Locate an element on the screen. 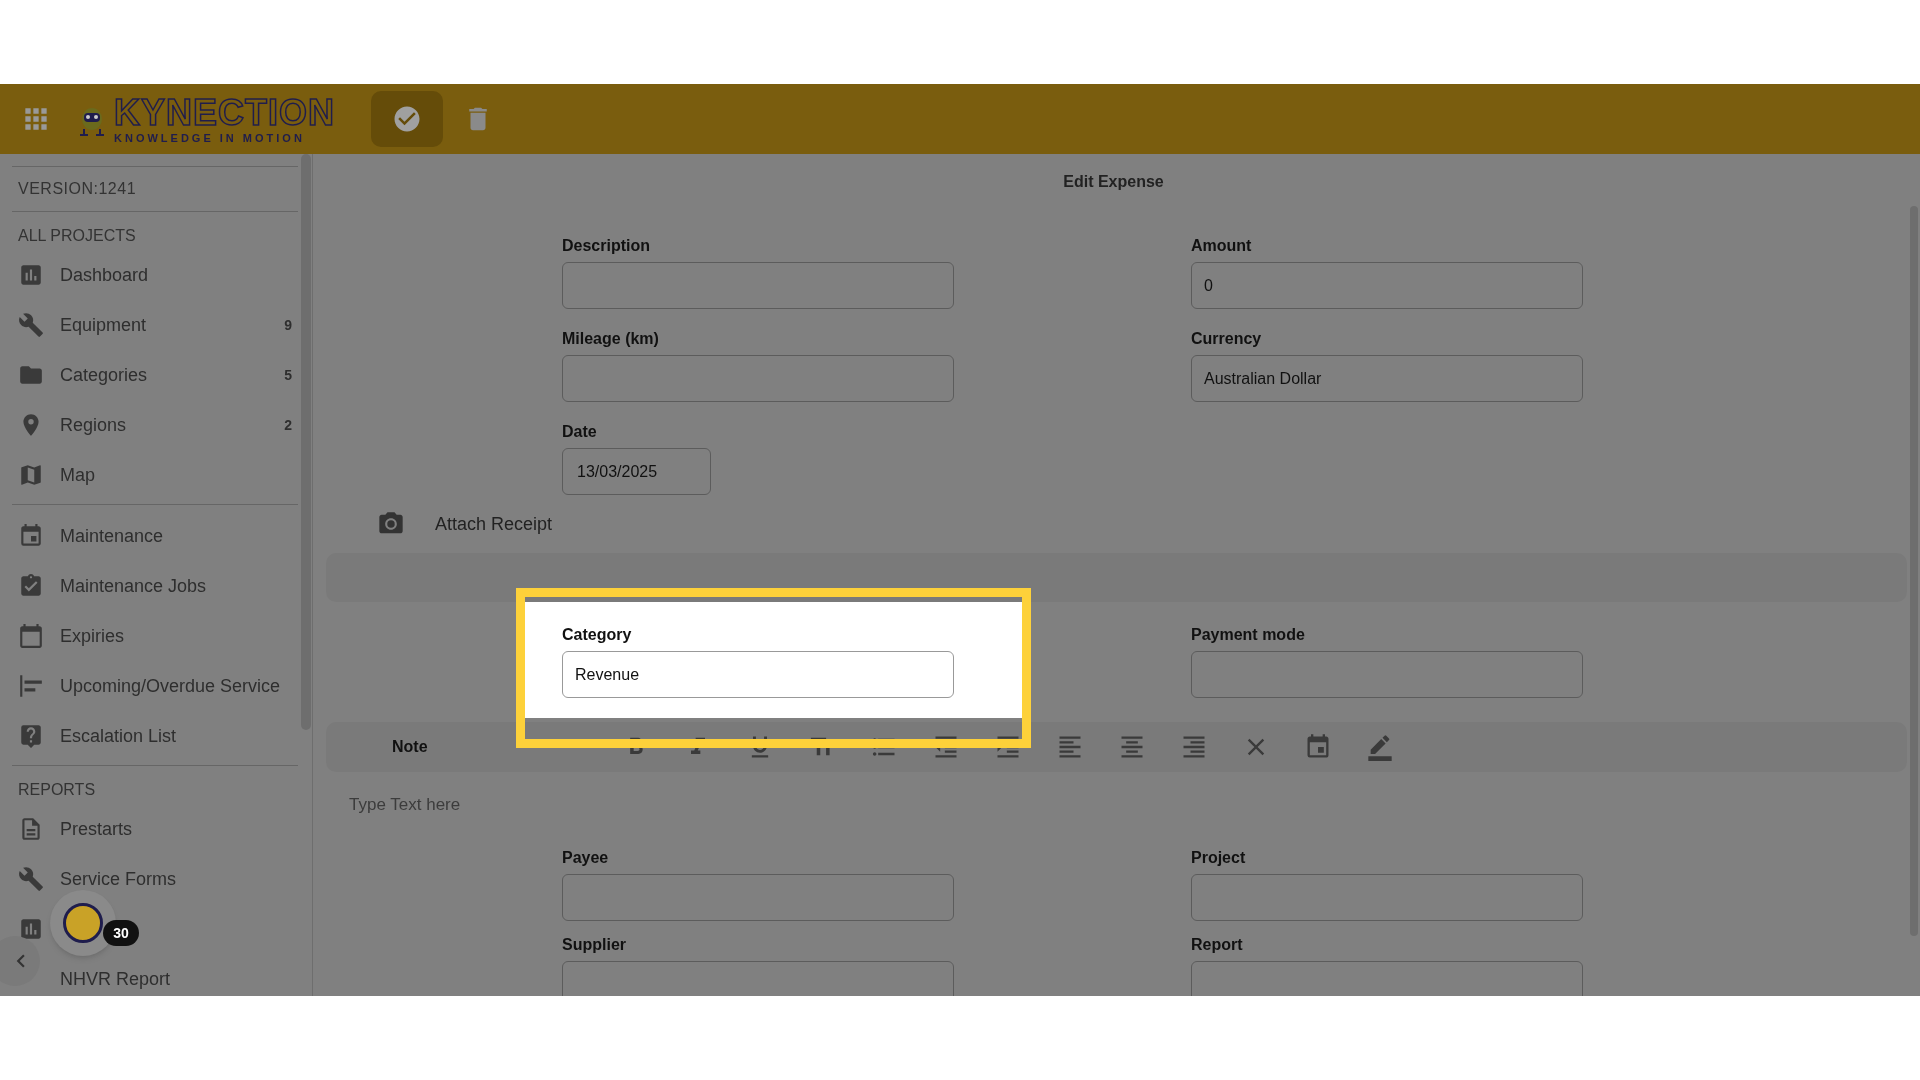 The height and width of the screenshot is (1080, 1920). question-bubble-icon is located at coordinates (31, 736).